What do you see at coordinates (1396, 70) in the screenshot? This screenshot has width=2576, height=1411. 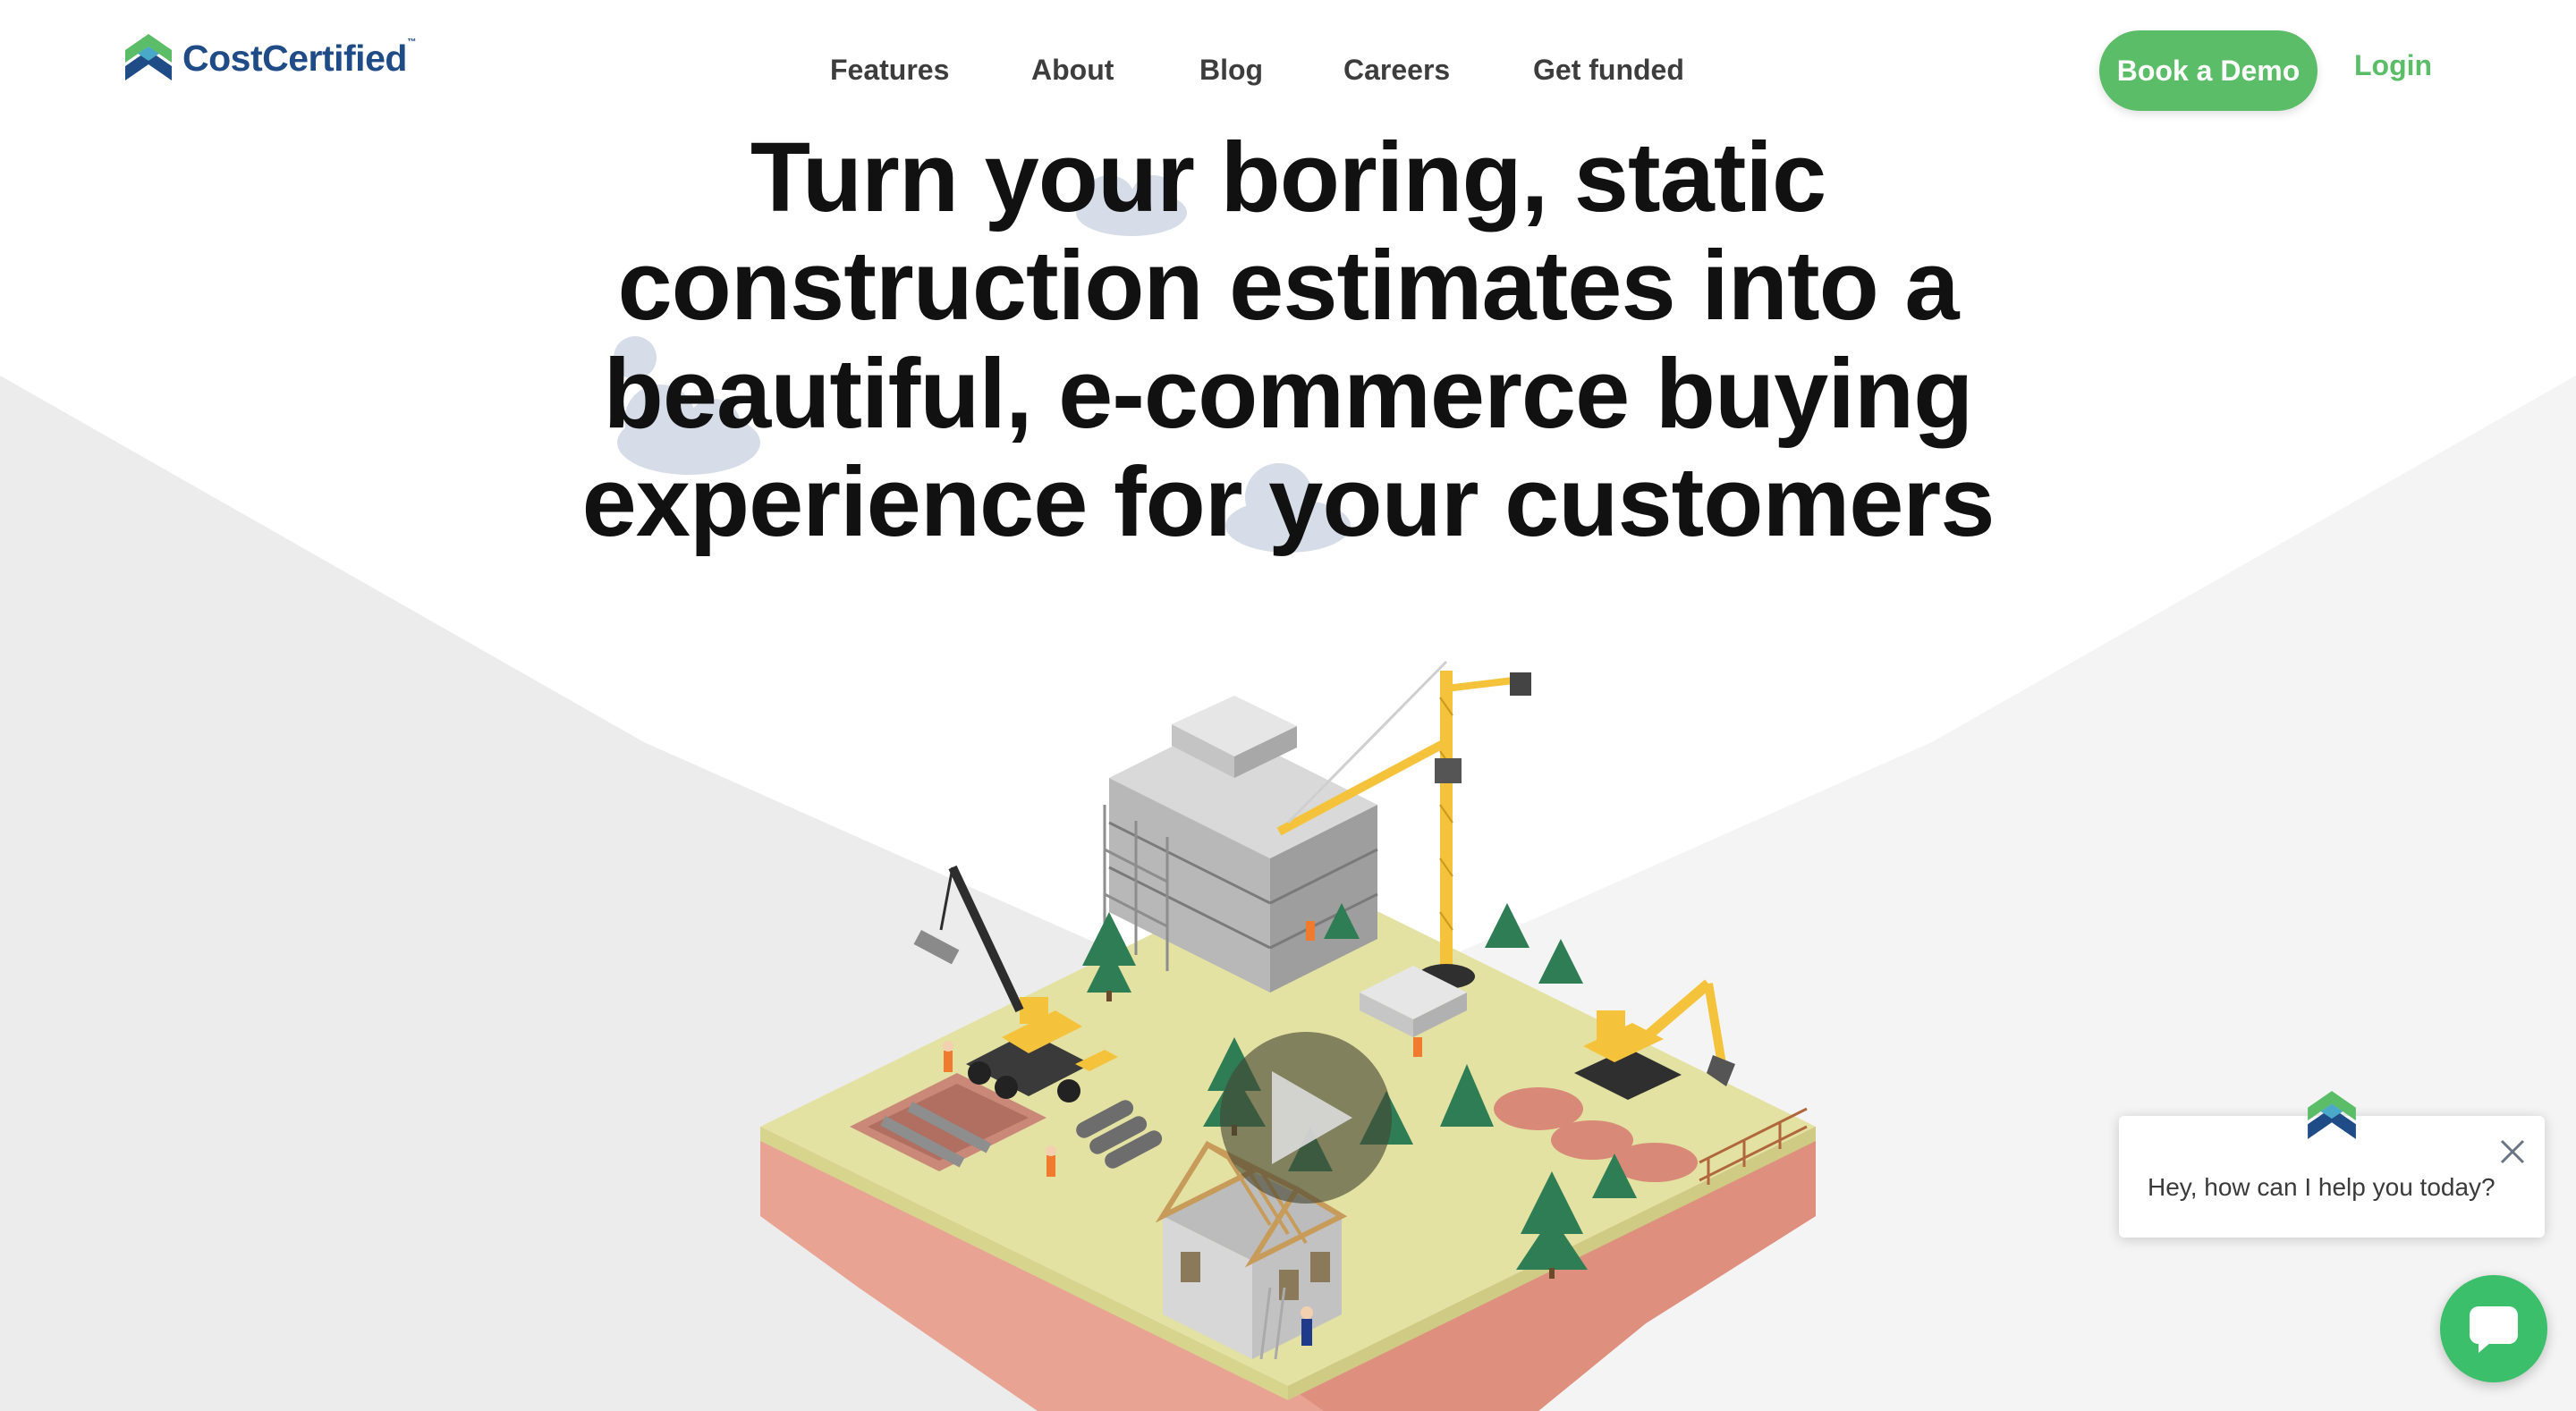 I see `nav-careers: Careers` at bounding box center [1396, 70].